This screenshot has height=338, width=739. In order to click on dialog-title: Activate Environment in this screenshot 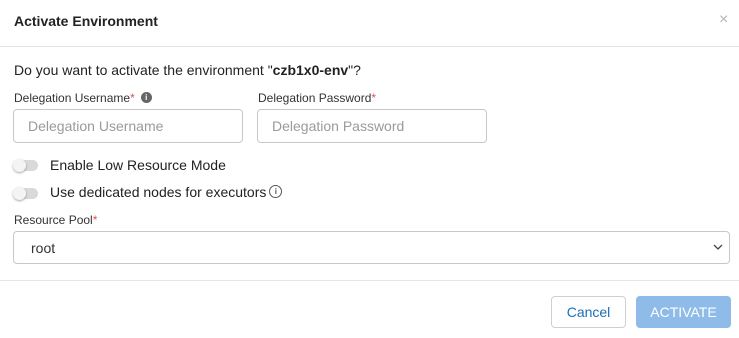, I will do `click(86, 21)`.